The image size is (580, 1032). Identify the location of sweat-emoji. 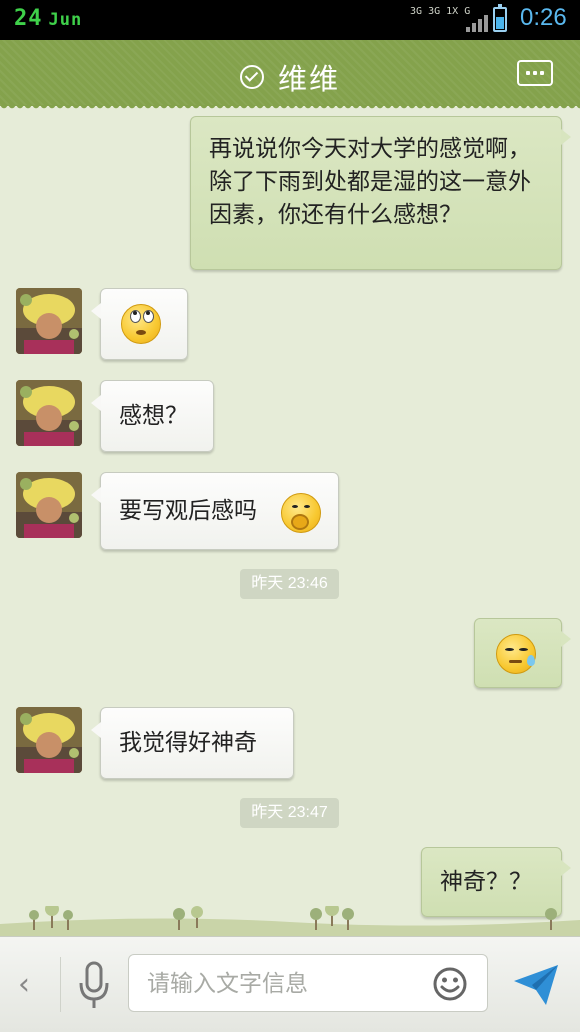
(516, 654).